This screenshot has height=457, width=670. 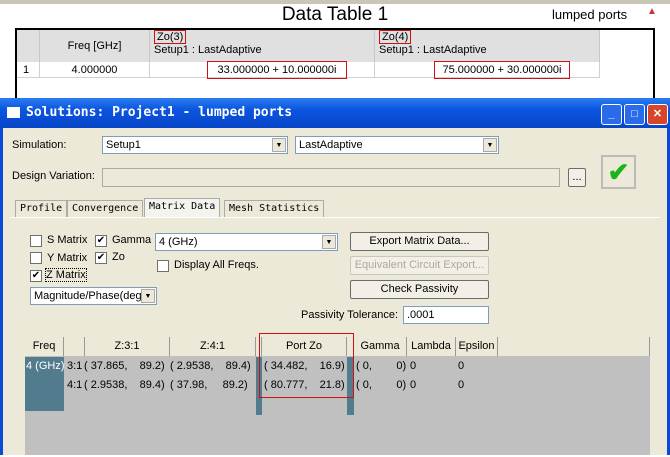 What do you see at coordinates (477, 346) in the screenshot?
I see `grid-header-epsilon: Epsilon` at bounding box center [477, 346].